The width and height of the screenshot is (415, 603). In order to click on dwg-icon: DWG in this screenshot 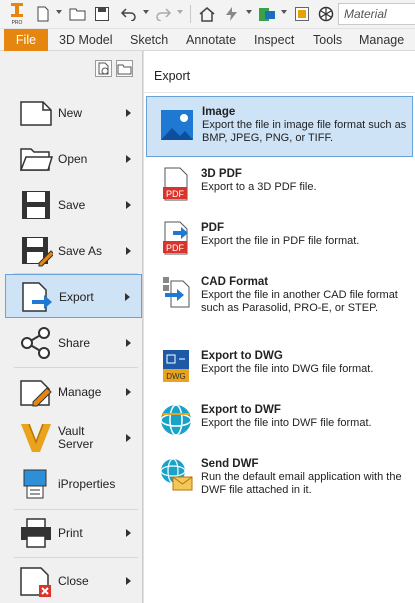, I will do `click(176, 366)`.